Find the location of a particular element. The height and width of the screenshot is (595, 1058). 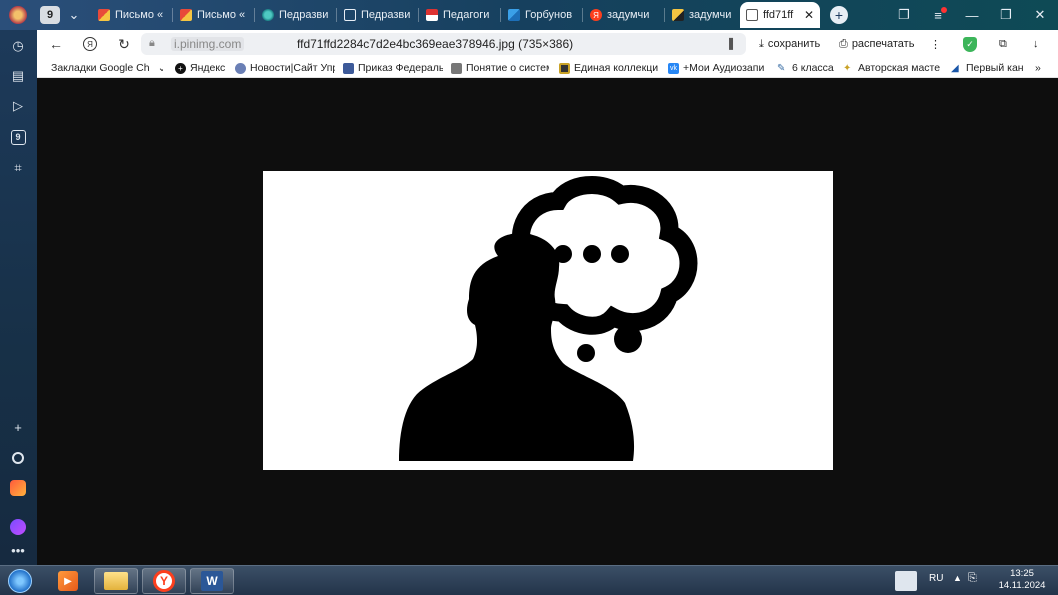

video-button: ▷ is located at coordinates (18, 106).